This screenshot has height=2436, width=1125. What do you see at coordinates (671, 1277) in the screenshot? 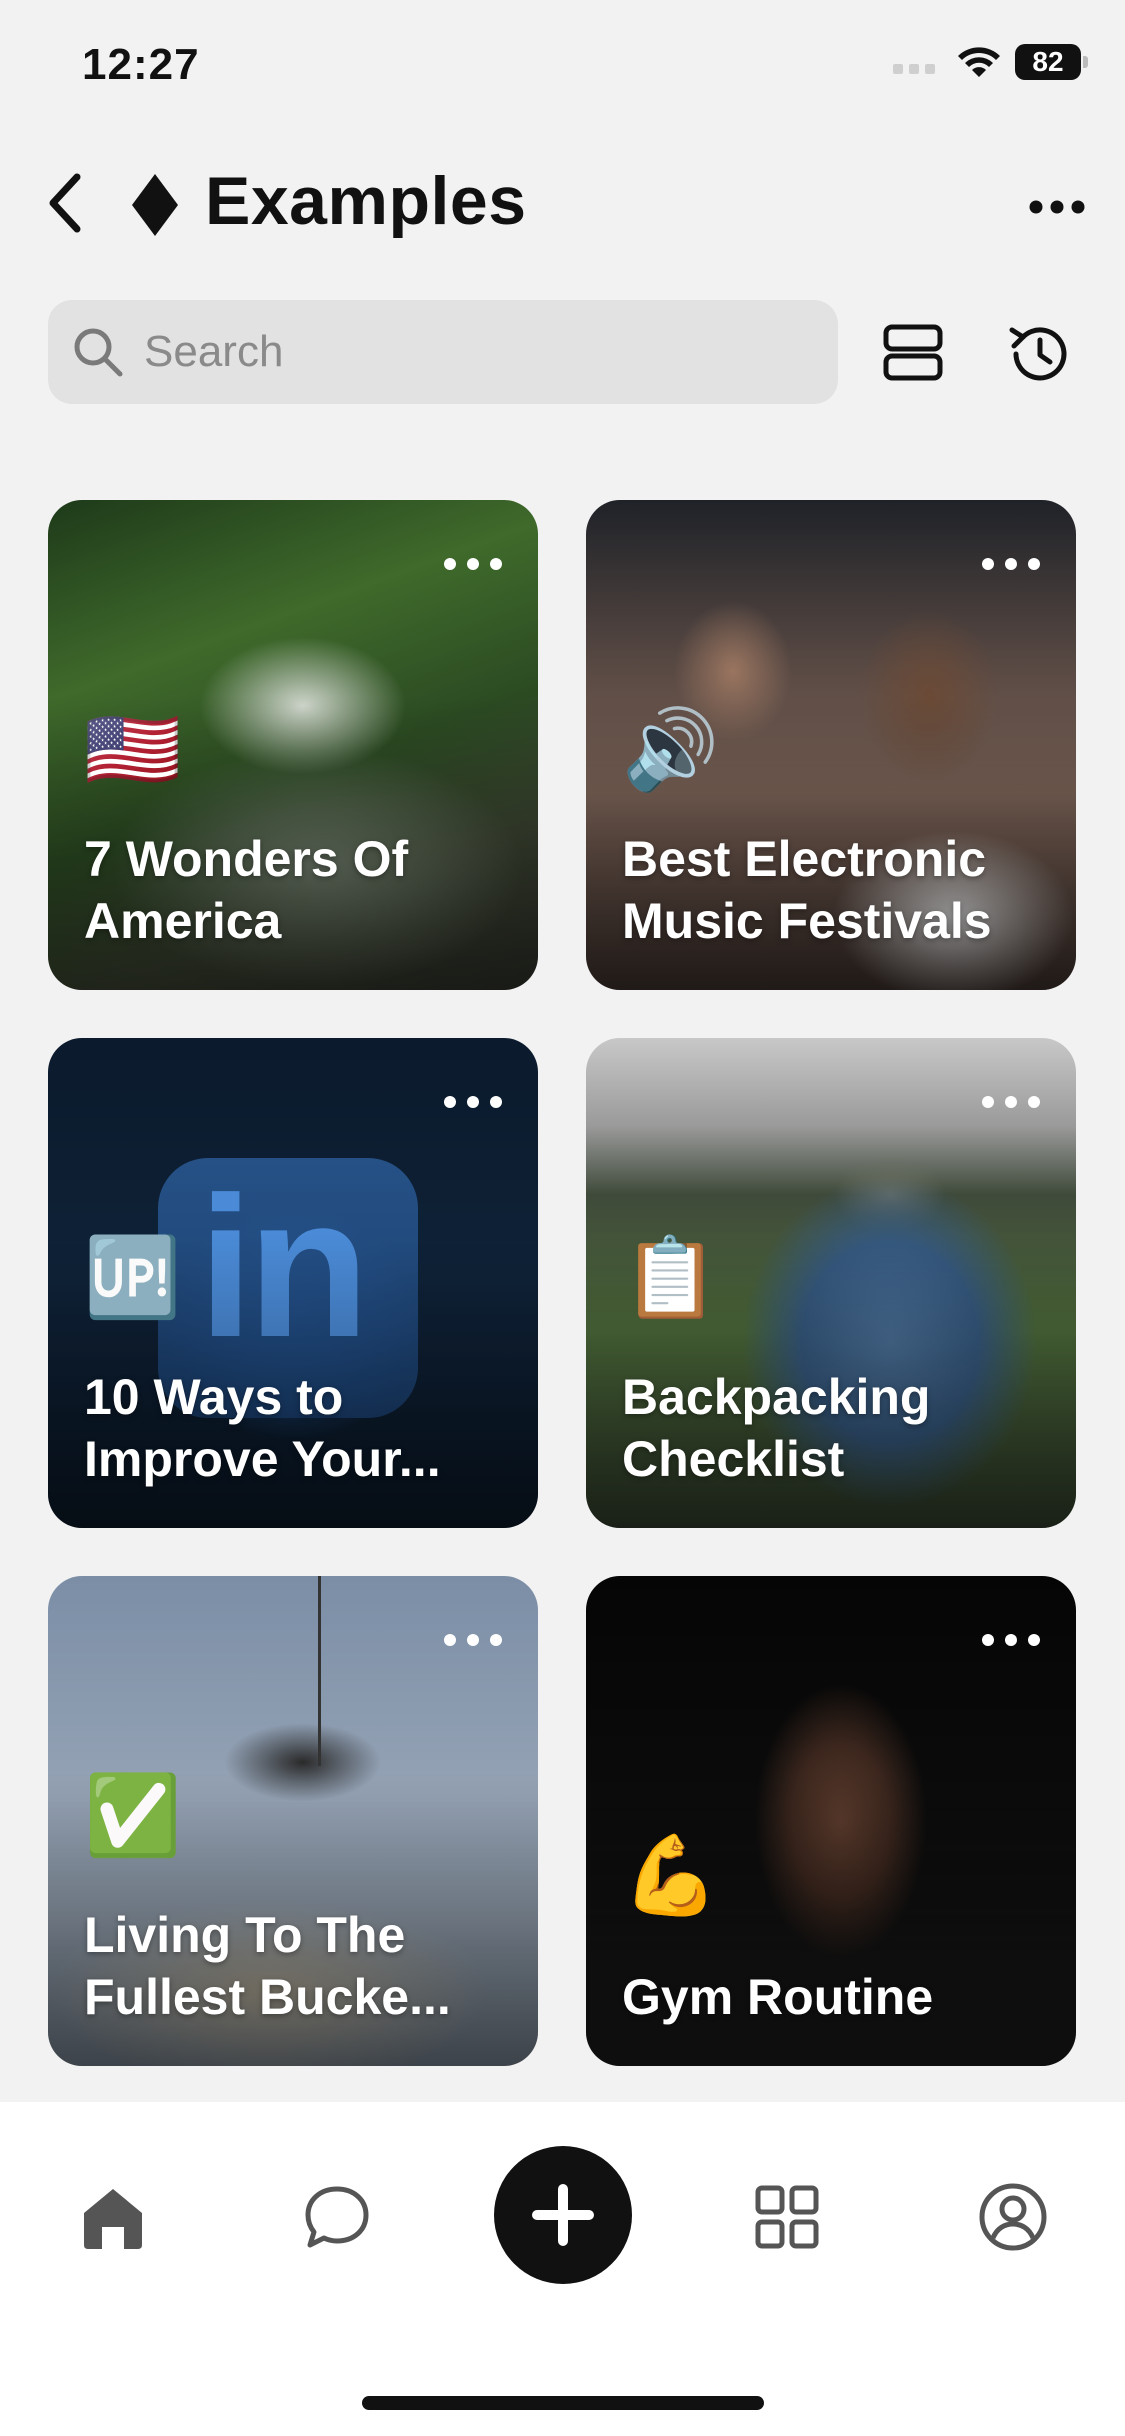
I see `card-emoji: 📋` at bounding box center [671, 1277].